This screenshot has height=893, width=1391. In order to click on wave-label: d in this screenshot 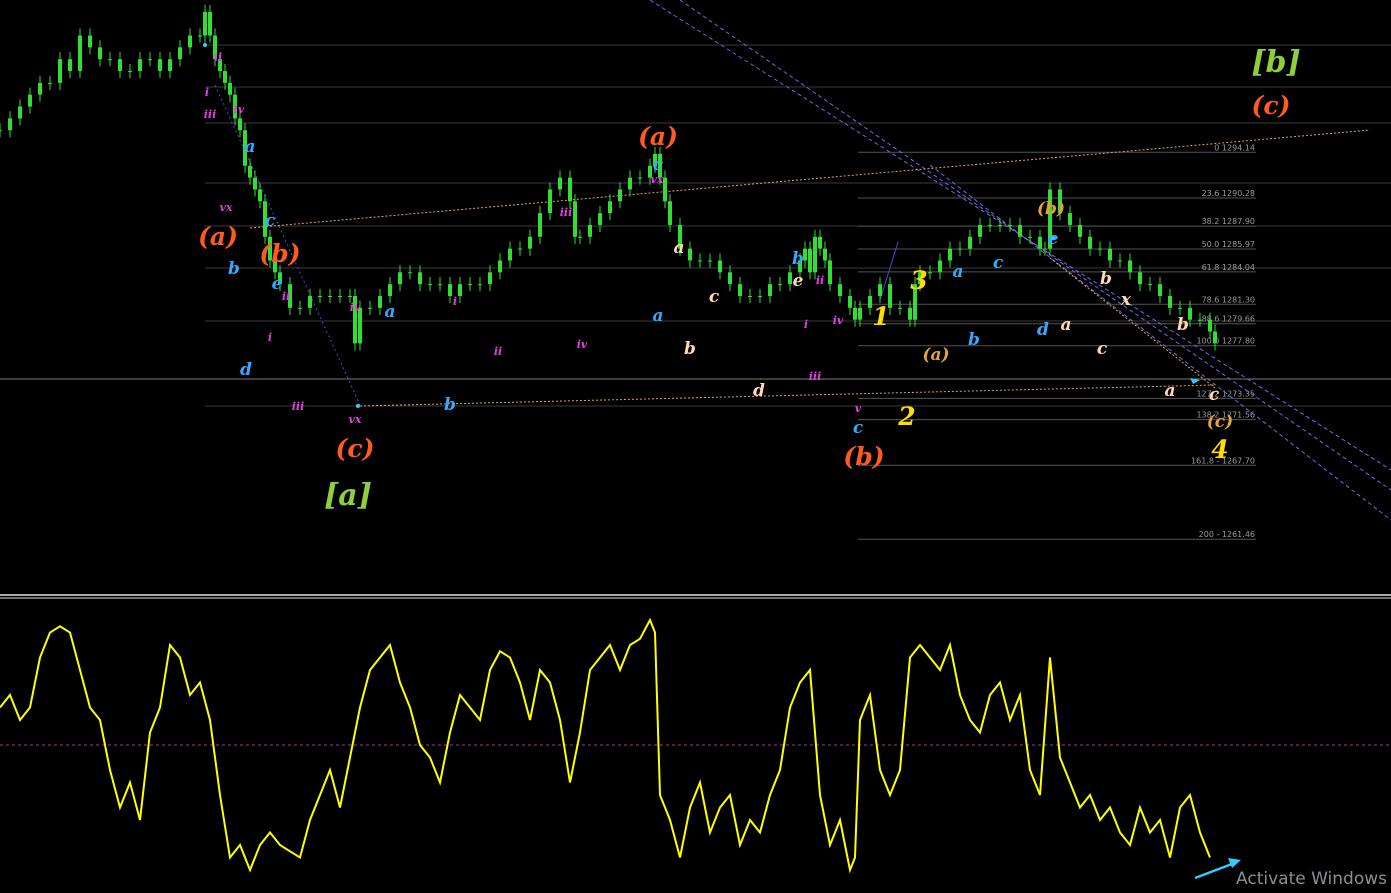, I will do `click(759, 391)`.